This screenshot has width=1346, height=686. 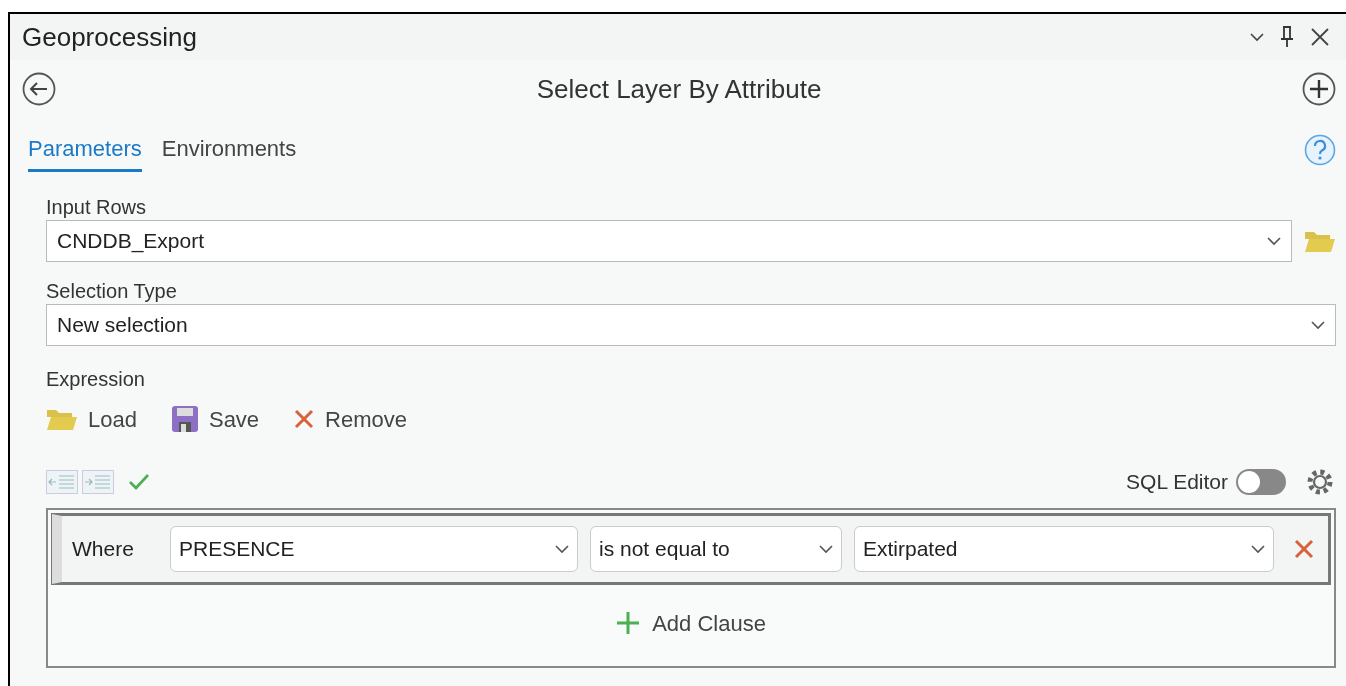 What do you see at coordinates (96, 379) in the screenshot?
I see `section-label: Expression` at bounding box center [96, 379].